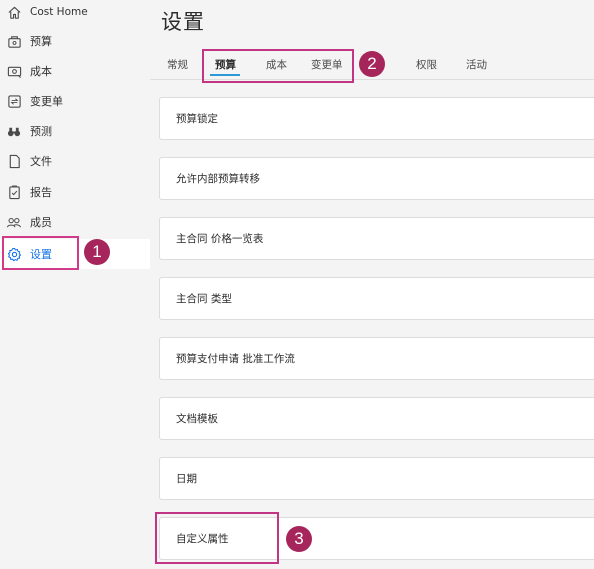  What do you see at coordinates (225, 75) in the screenshot?
I see `active-tab-indicator` at bounding box center [225, 75].